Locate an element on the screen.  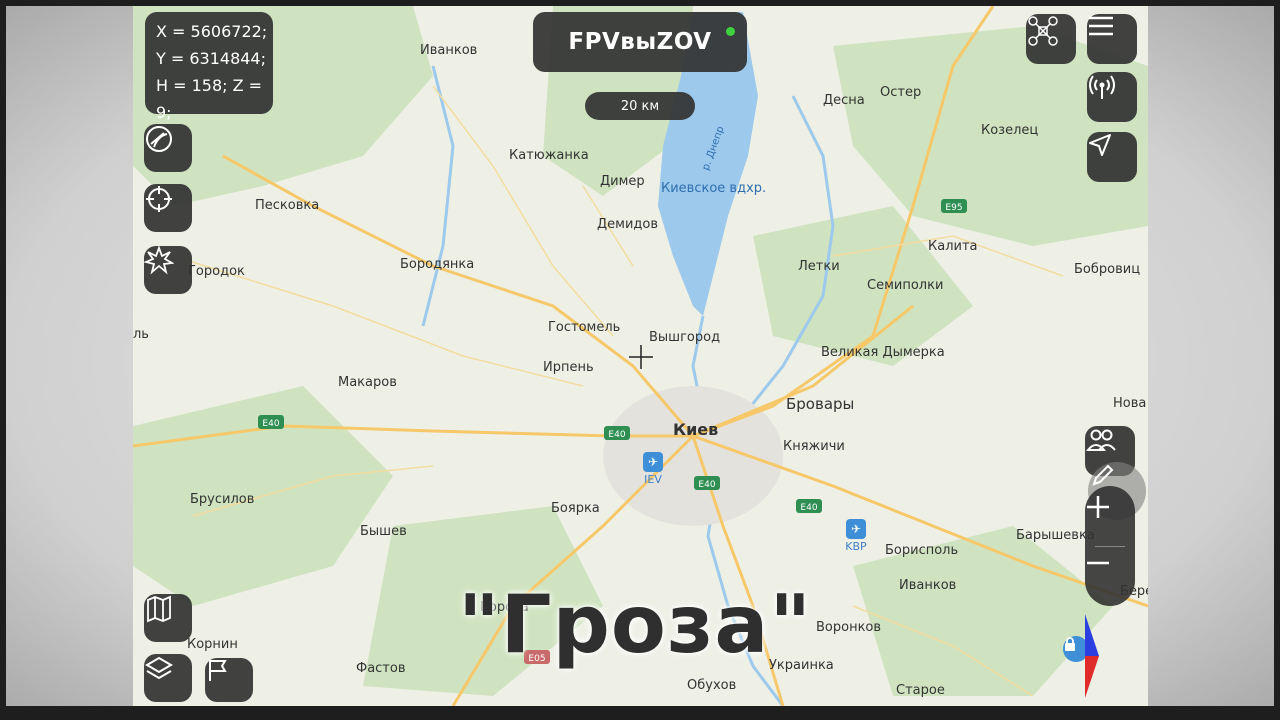
airport-iev: IEV is located at coordinates (653, 479).